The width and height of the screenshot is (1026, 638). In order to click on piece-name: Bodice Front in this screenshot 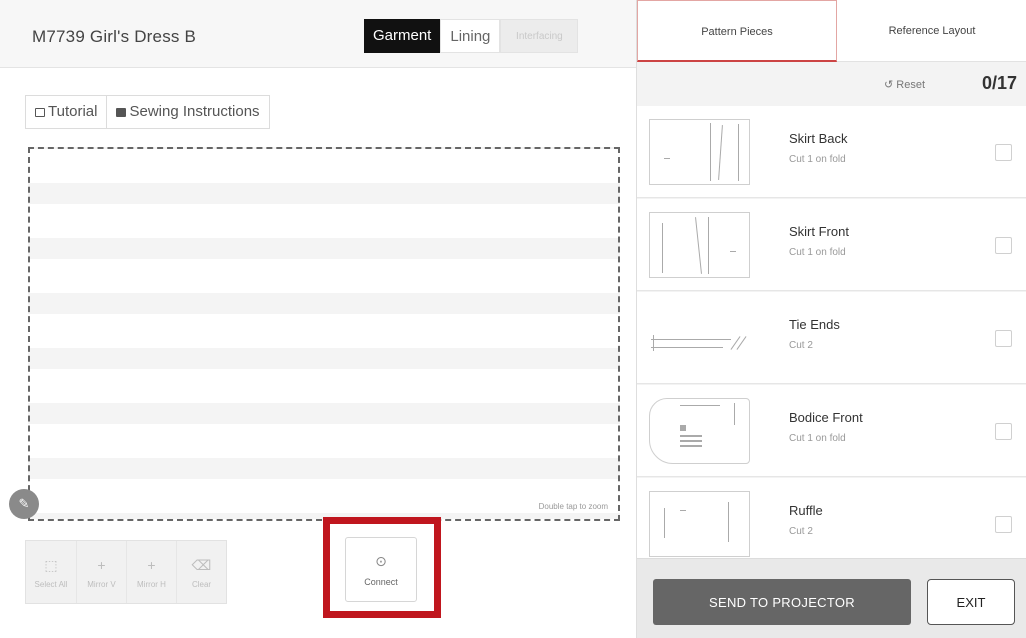, I will do `click(826, 417)`.